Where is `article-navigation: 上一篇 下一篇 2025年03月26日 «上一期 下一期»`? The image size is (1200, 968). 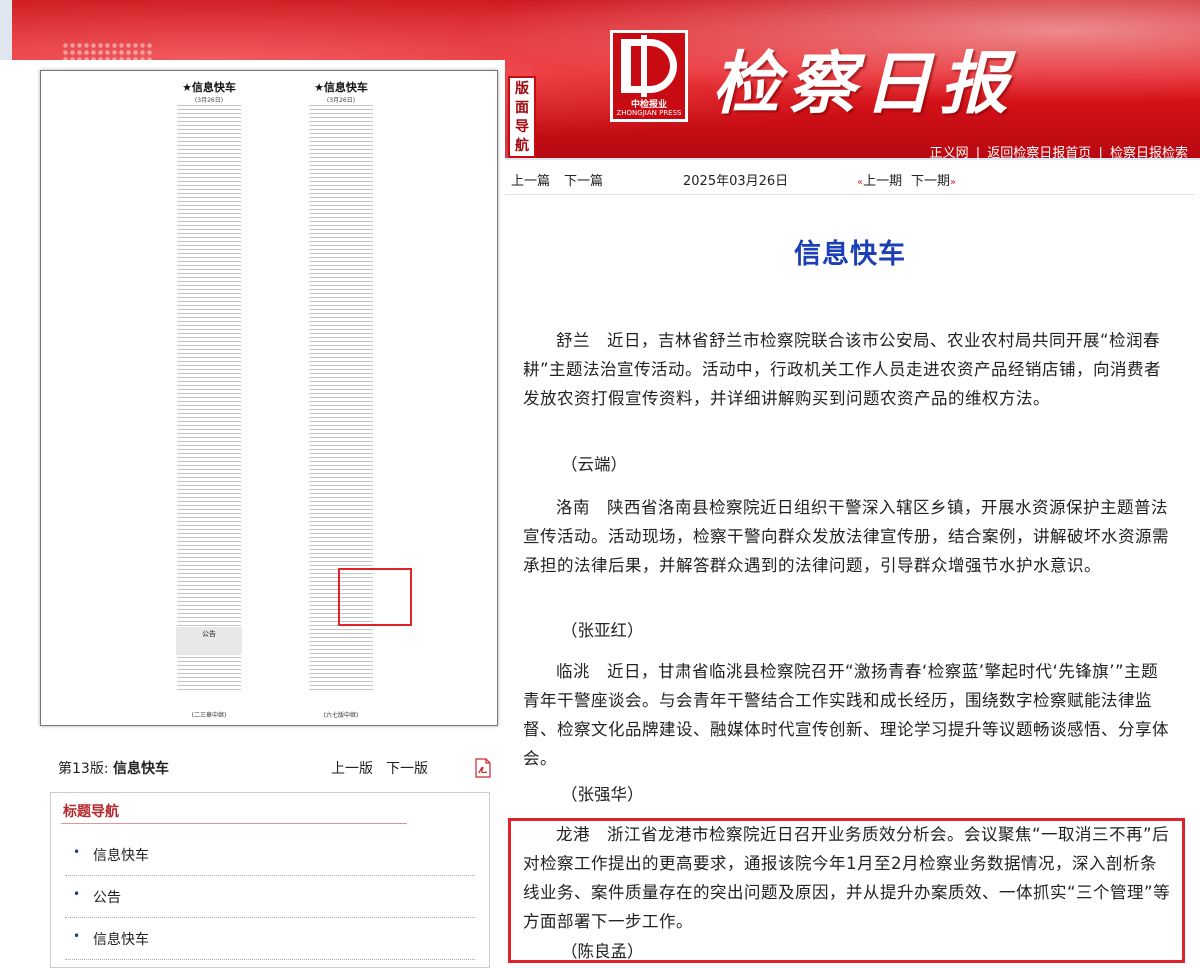
article-navigation: 上一篇 下一篇 2025年03月26日 «上一期 下一期» is located at coordinates (851, 180).